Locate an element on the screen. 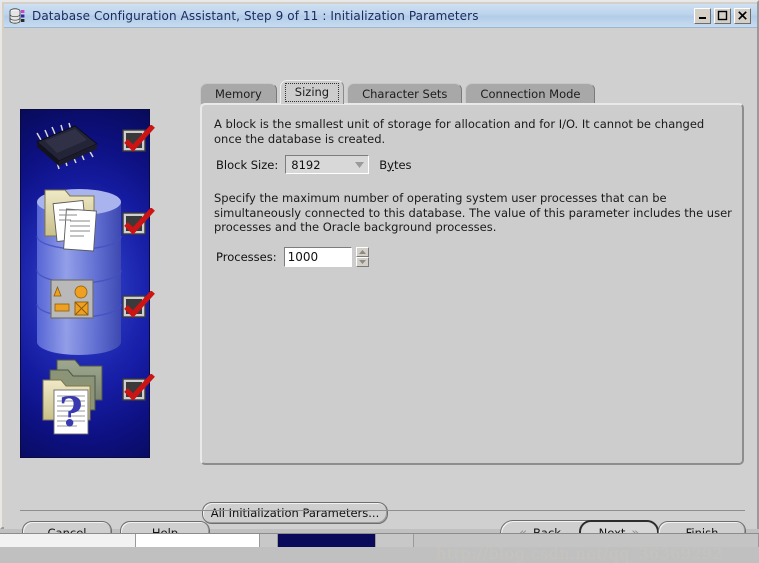 The image size is (759, 563). spinner-down-icon is located at coordinates (362, 262).